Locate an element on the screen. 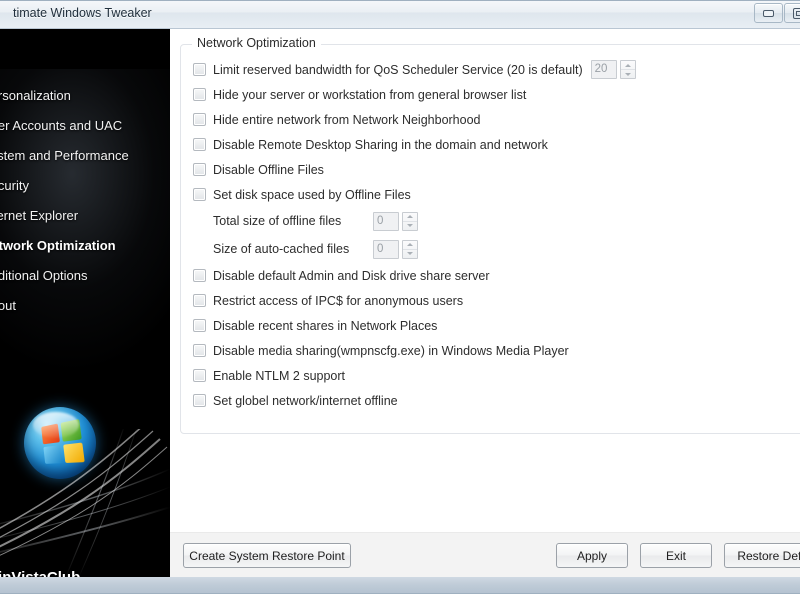 The height and width of the screenshot is (600, 800). sidebar-item-label: Personalization is located at coordinates (35, 95).